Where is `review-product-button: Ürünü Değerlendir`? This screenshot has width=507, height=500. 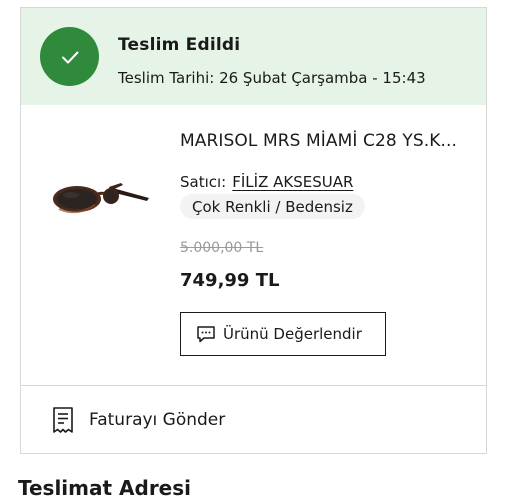 review-product-button: Ürünü Değerlendir is located at coordinates (283, 334).